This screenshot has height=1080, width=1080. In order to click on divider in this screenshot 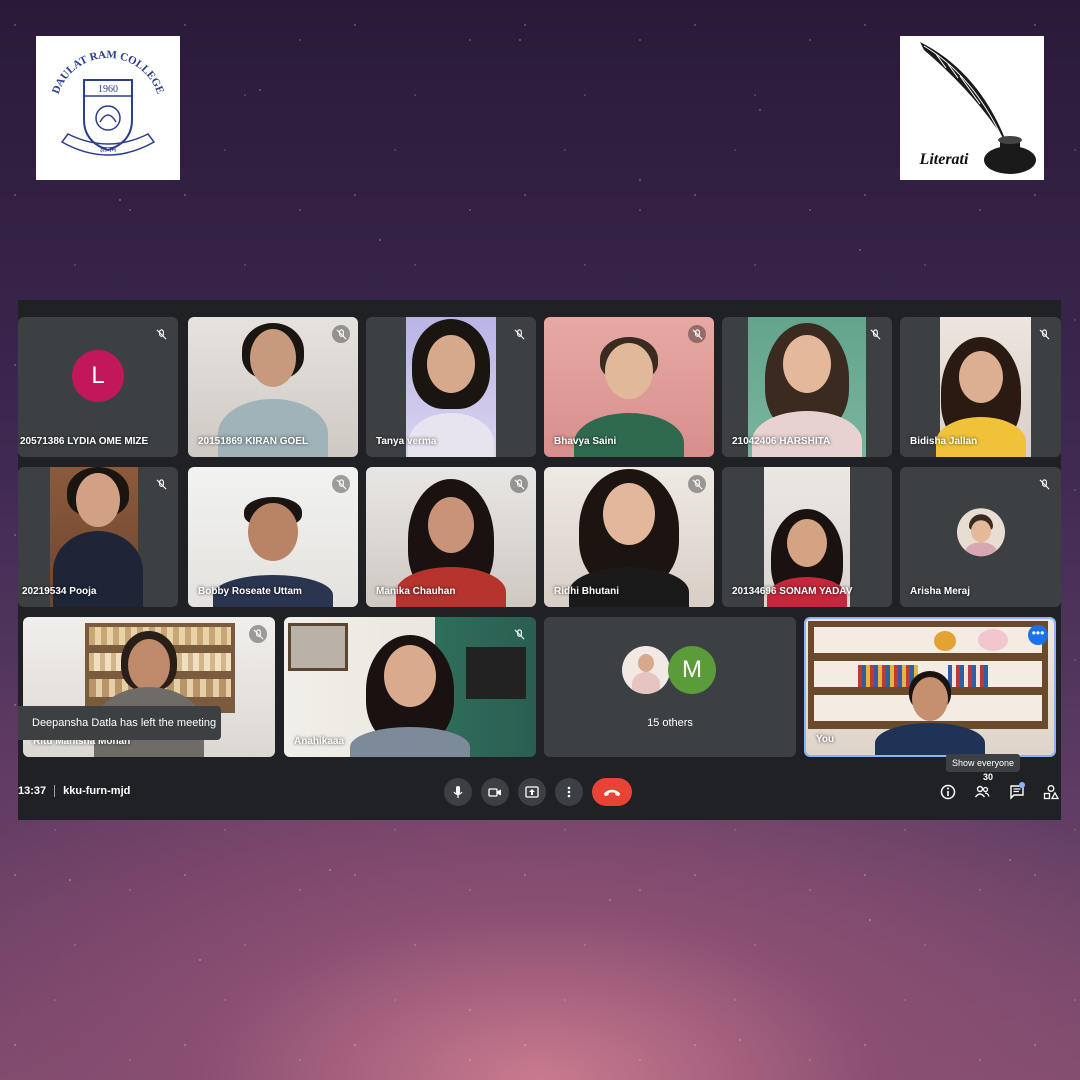, I will do `click(55, 791)`.